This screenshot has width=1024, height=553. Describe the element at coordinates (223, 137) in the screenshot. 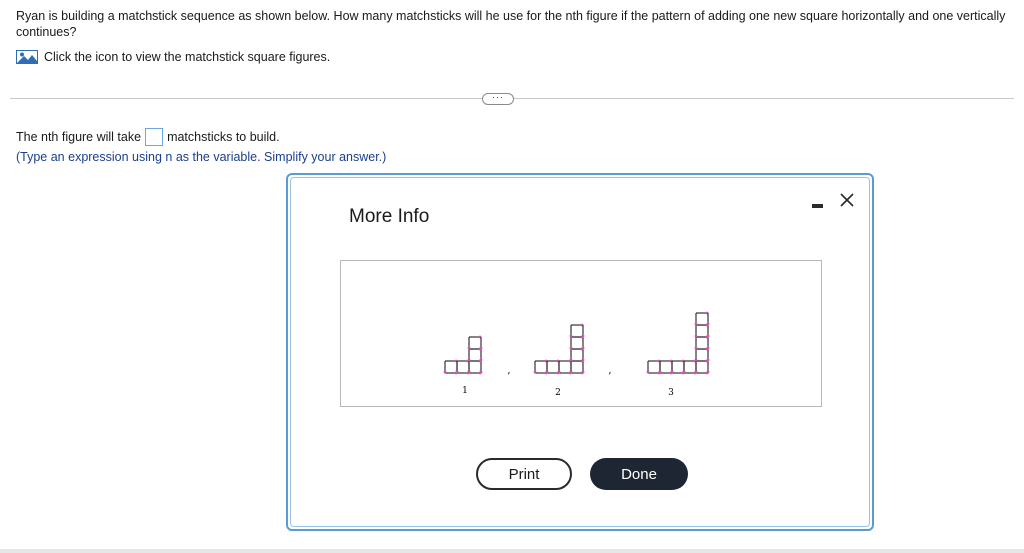

I see `answer-suffix: matchsticks to build.` at that location.